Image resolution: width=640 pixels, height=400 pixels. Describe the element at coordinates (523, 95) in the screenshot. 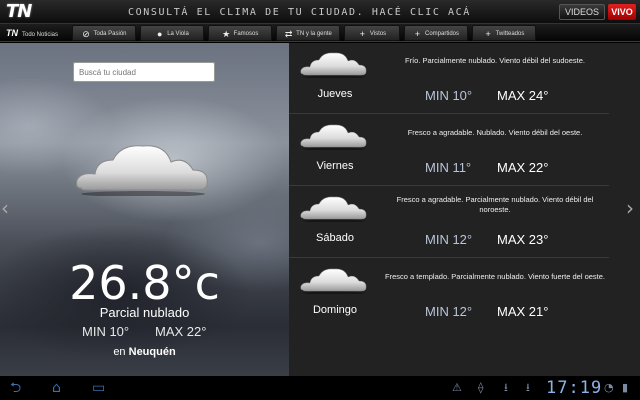

I see `forecast-max: MAX 24°` at that location.